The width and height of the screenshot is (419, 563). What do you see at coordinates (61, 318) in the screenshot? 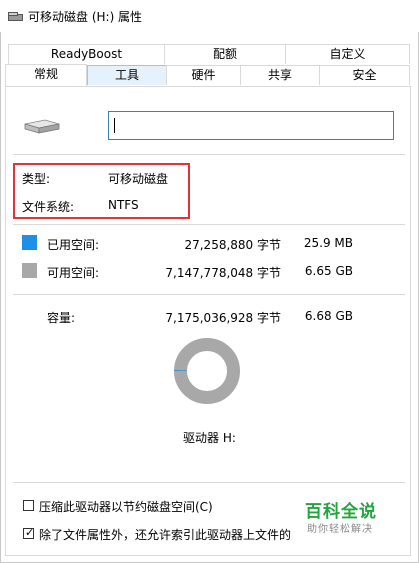
I see `capacity-label: 容量:` at bounding box center [61, 318].